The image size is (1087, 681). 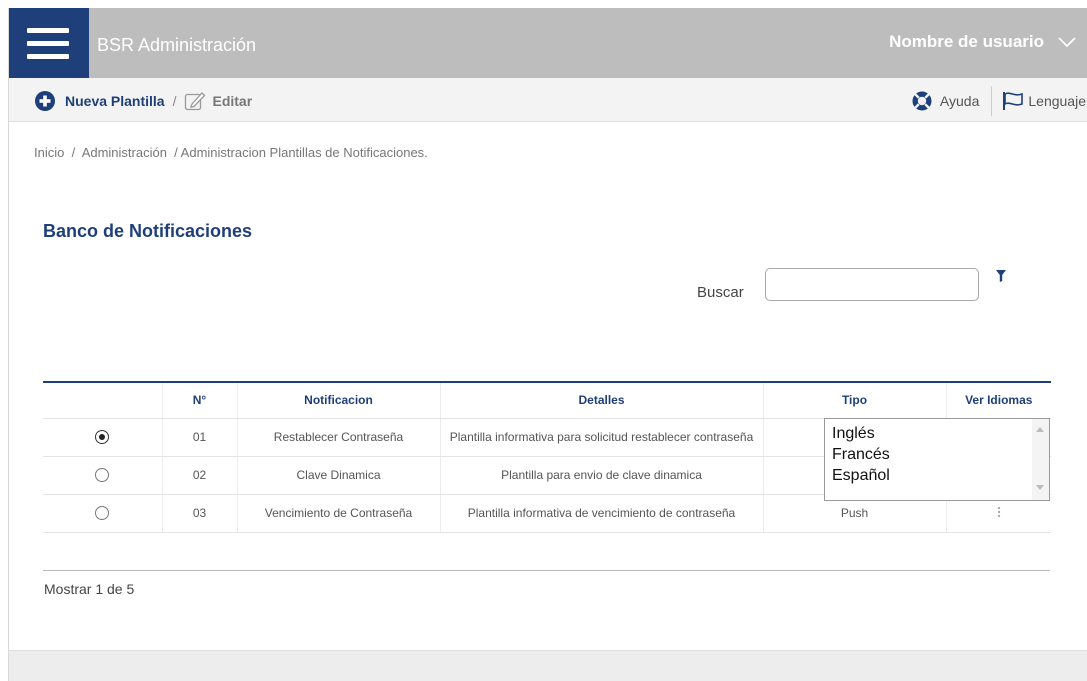 What do you see at coordinates (937, 475) in the screenshot?
I see `language-option: Español` at bounding box center [937, 475].